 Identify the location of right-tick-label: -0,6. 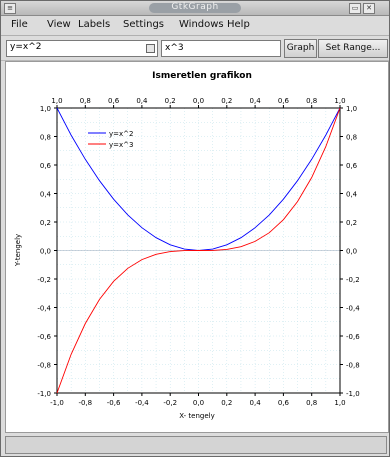
(353, 337).